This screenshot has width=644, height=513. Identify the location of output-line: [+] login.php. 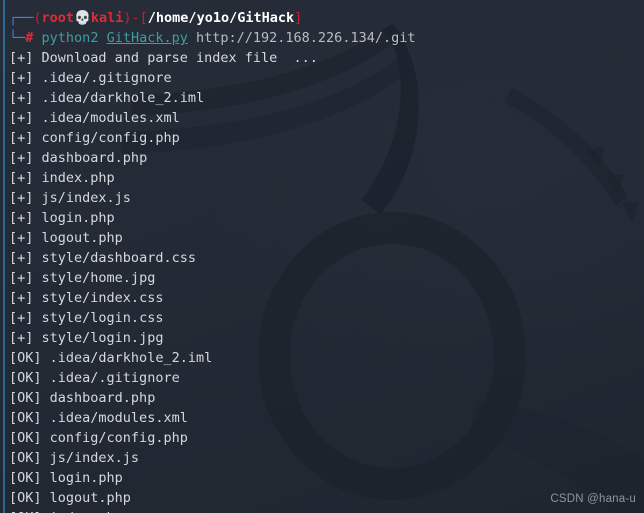
(326, 218).